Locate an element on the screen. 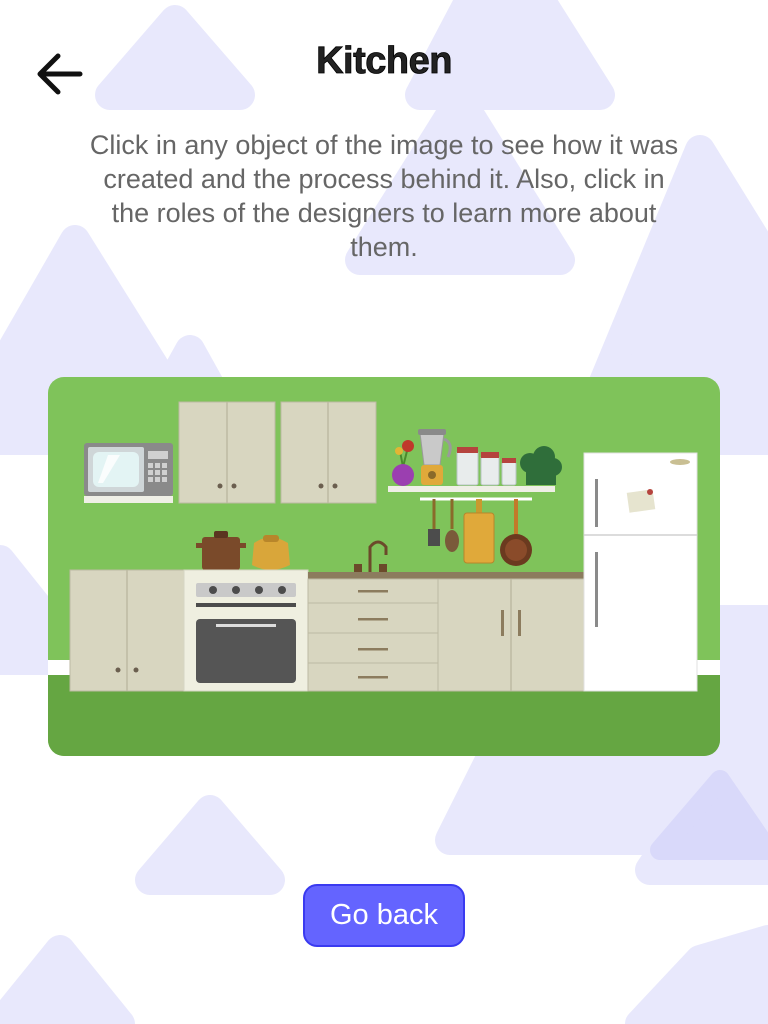 This screenshot has width=768, height=1024. microwave is located at coordinates (128, 473).